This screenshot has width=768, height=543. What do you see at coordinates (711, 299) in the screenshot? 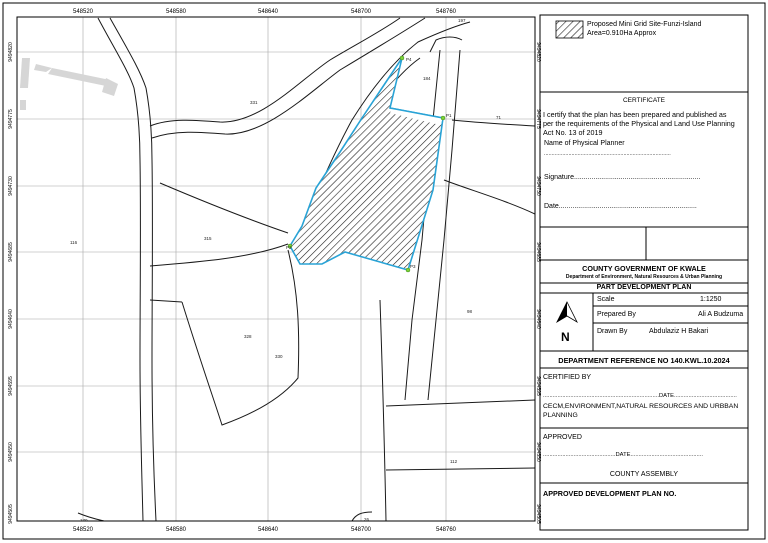
I see `scale-value: 1:1250` at bounding box center [711, 299].